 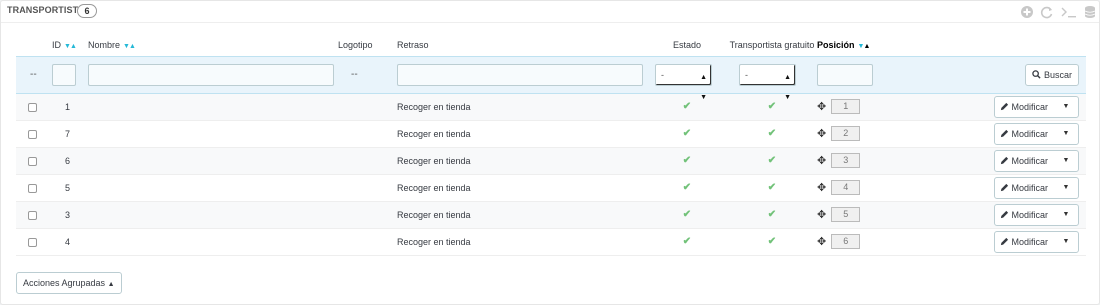 I want to click on position-value: 6, so click(x=846, y=241).